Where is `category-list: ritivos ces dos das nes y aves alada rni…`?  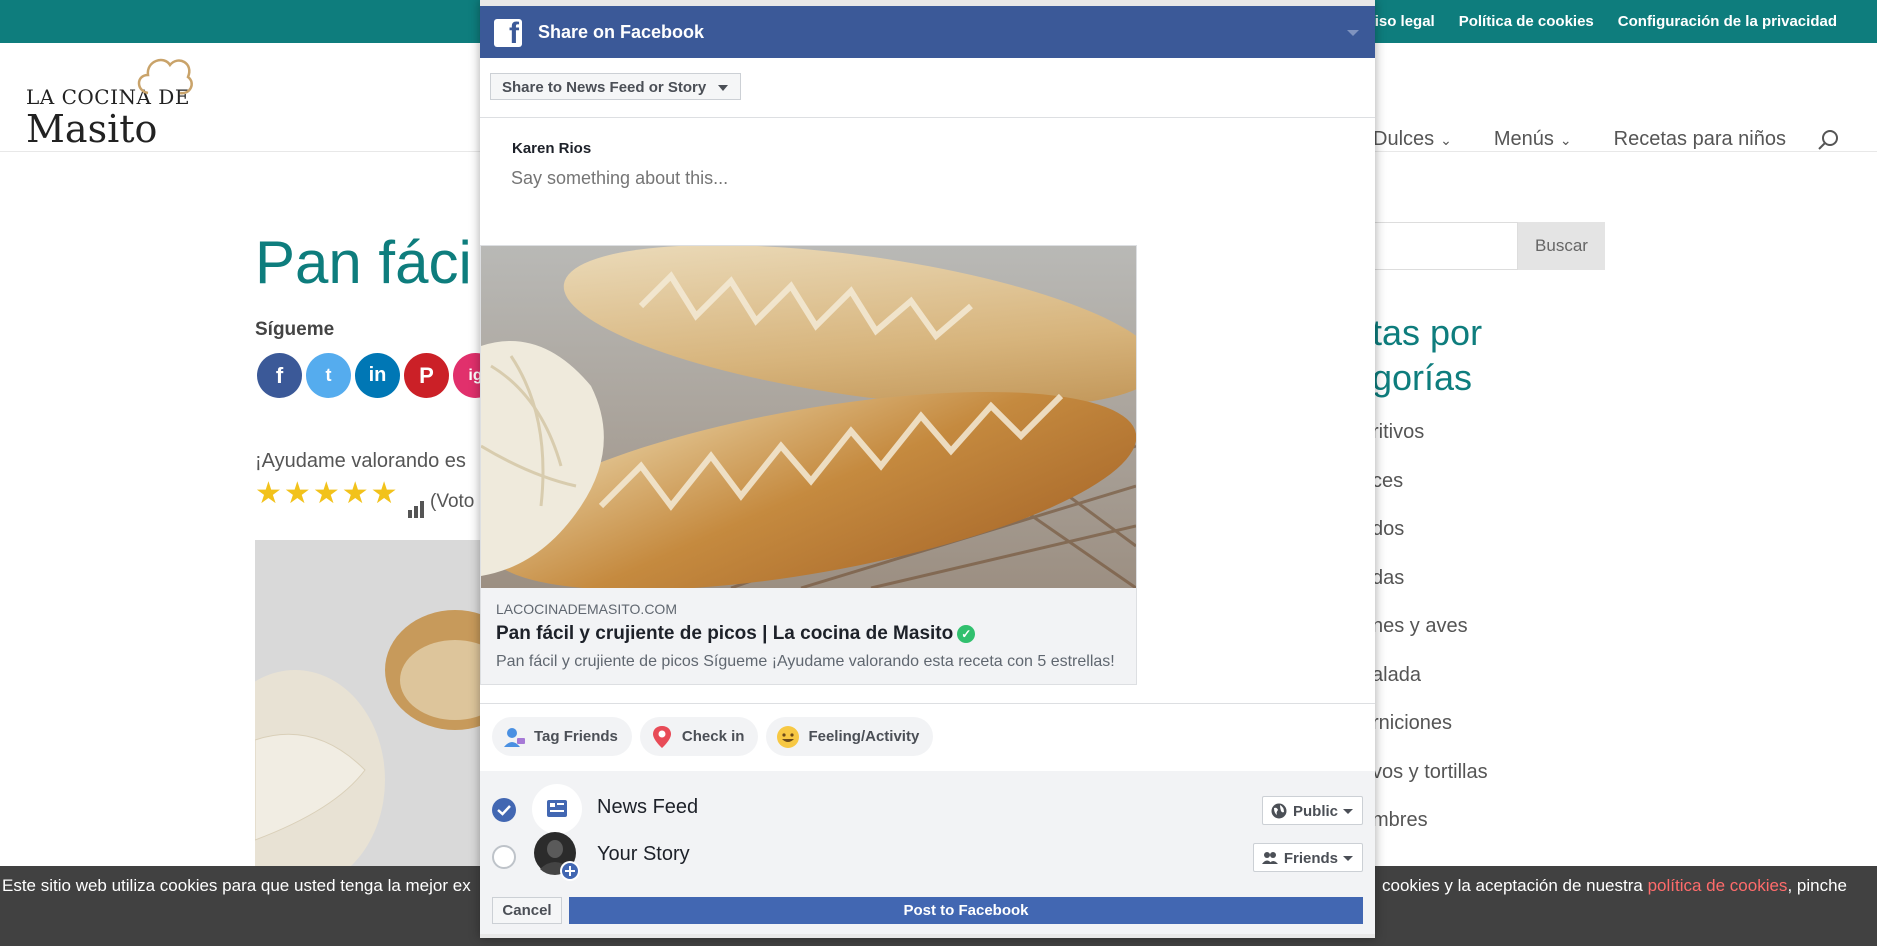
category-list: ritivos ces dos das nes y aves alada rni… is located at coordinates (1430, 639).